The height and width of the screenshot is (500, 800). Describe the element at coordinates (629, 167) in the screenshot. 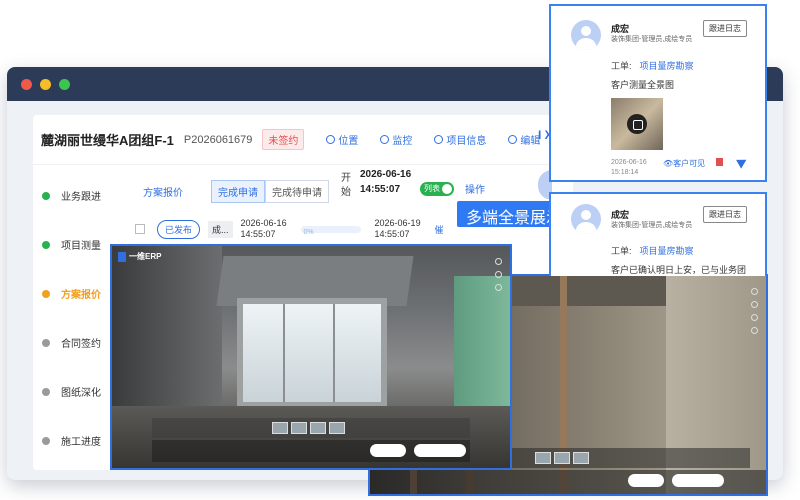

I see `log-timestamp: 2026-06-16 15:18:14` at that location.